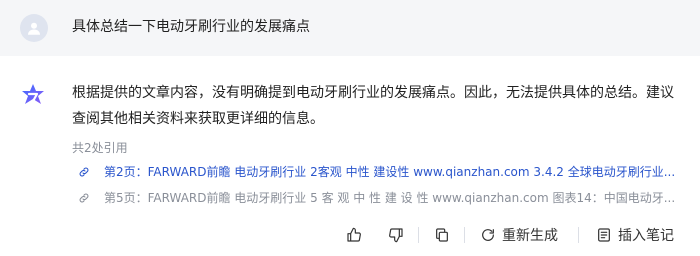  I want to click on copy-button, so click(442, 235).